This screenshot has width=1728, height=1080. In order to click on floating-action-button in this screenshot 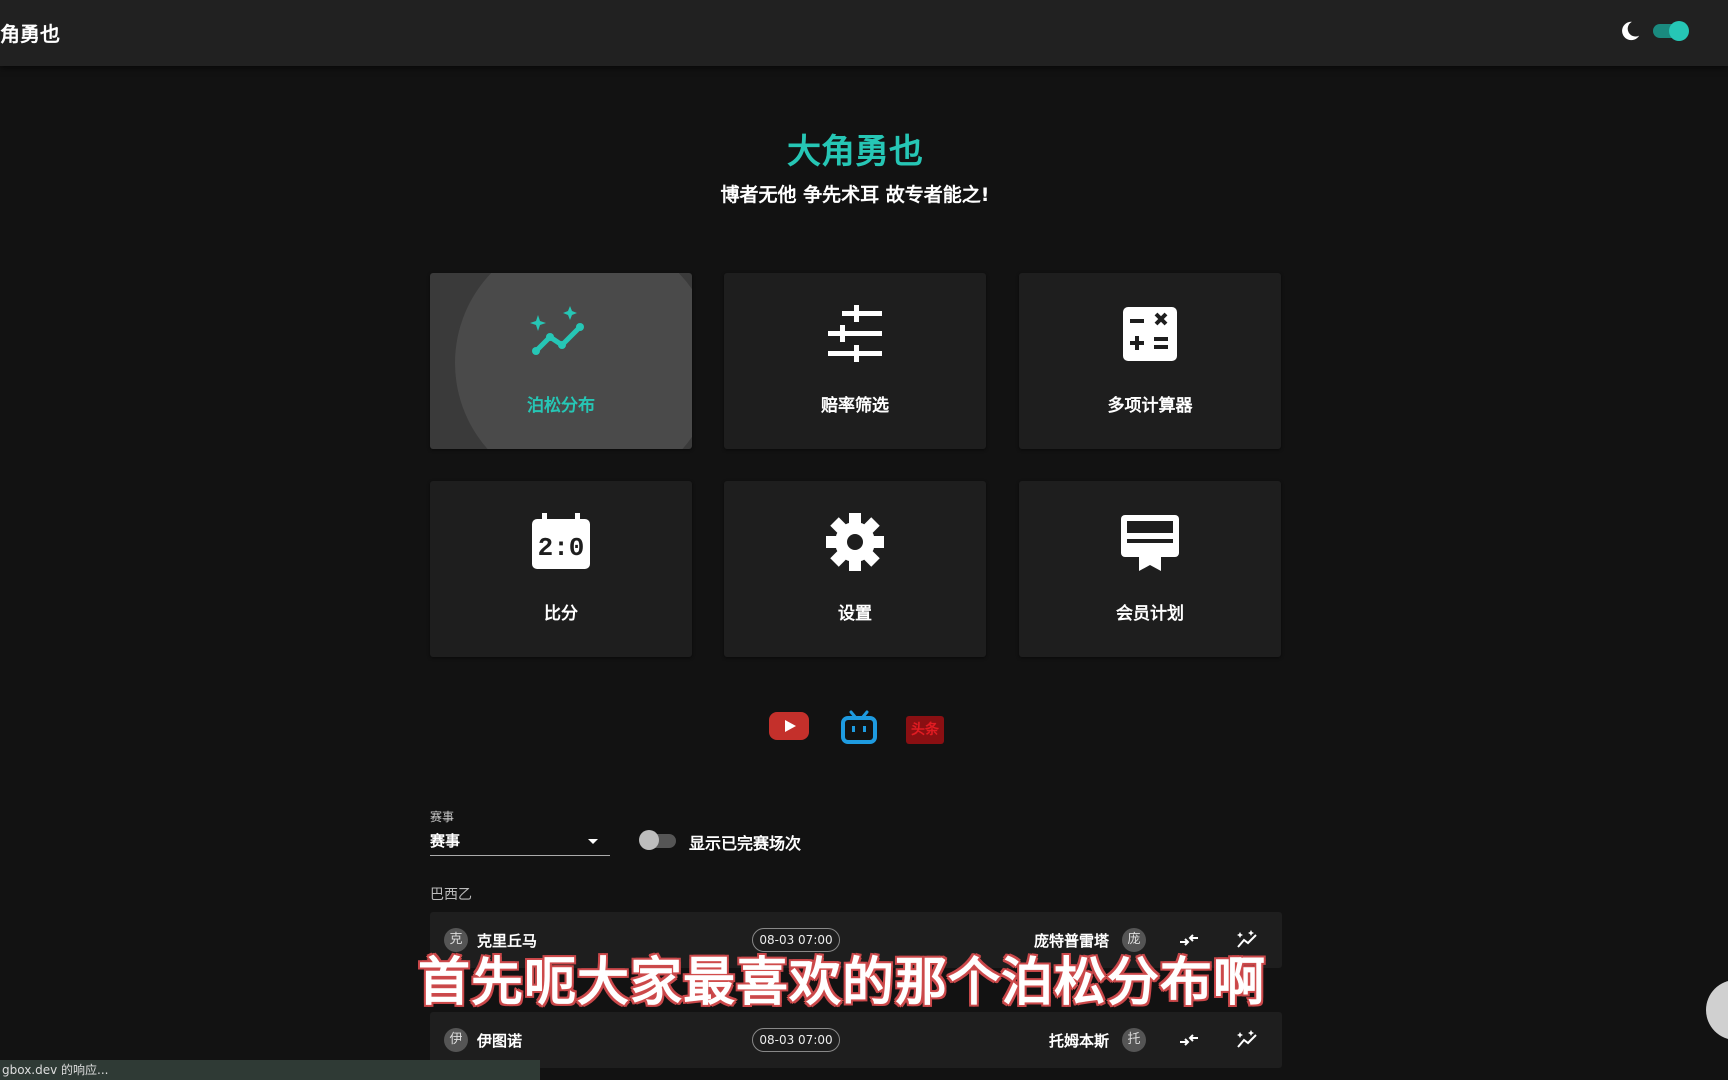, I will do `click(1717, 1010)`.